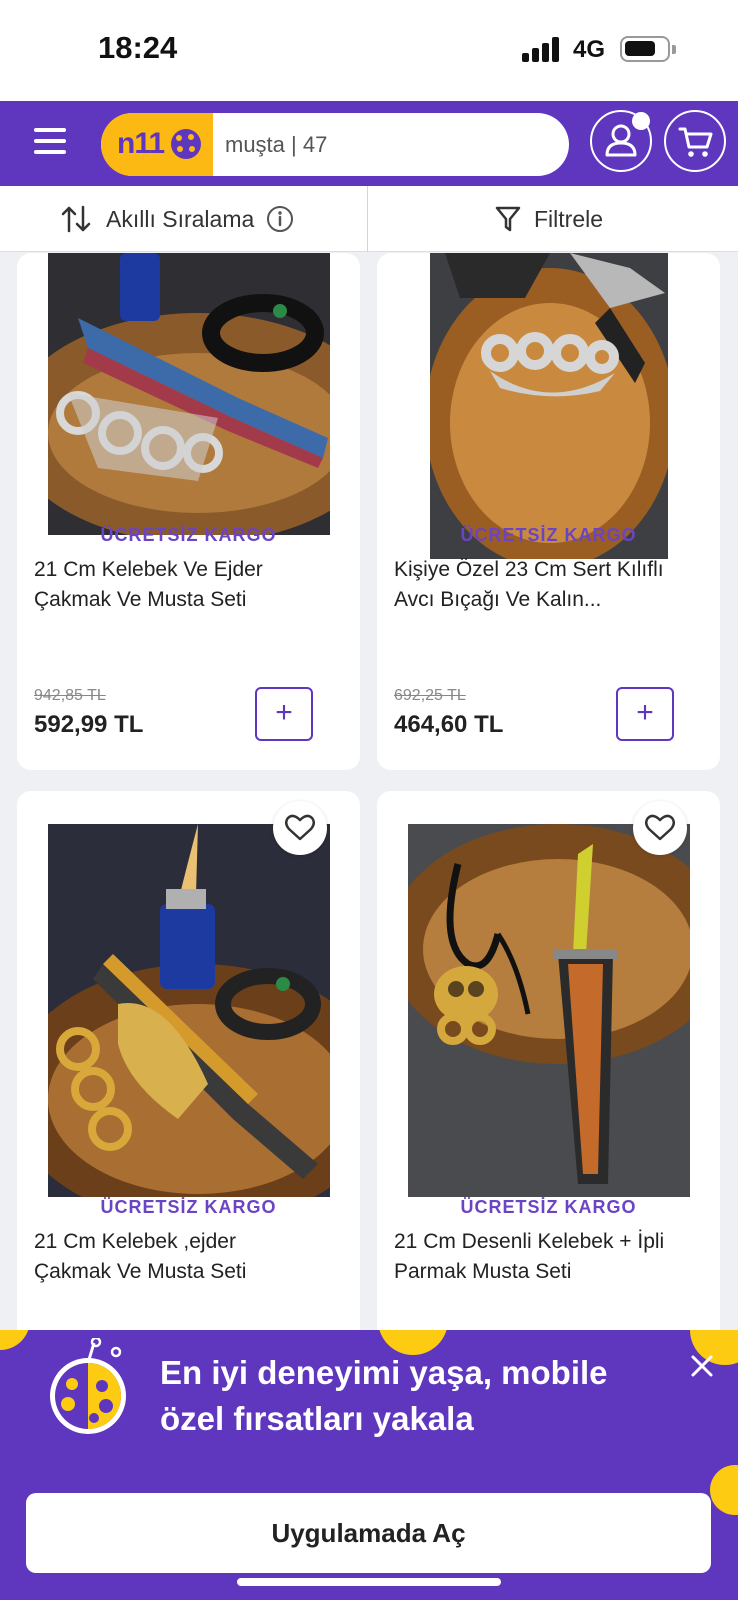  I want to click on network-label: 4G, so click(589, 49).